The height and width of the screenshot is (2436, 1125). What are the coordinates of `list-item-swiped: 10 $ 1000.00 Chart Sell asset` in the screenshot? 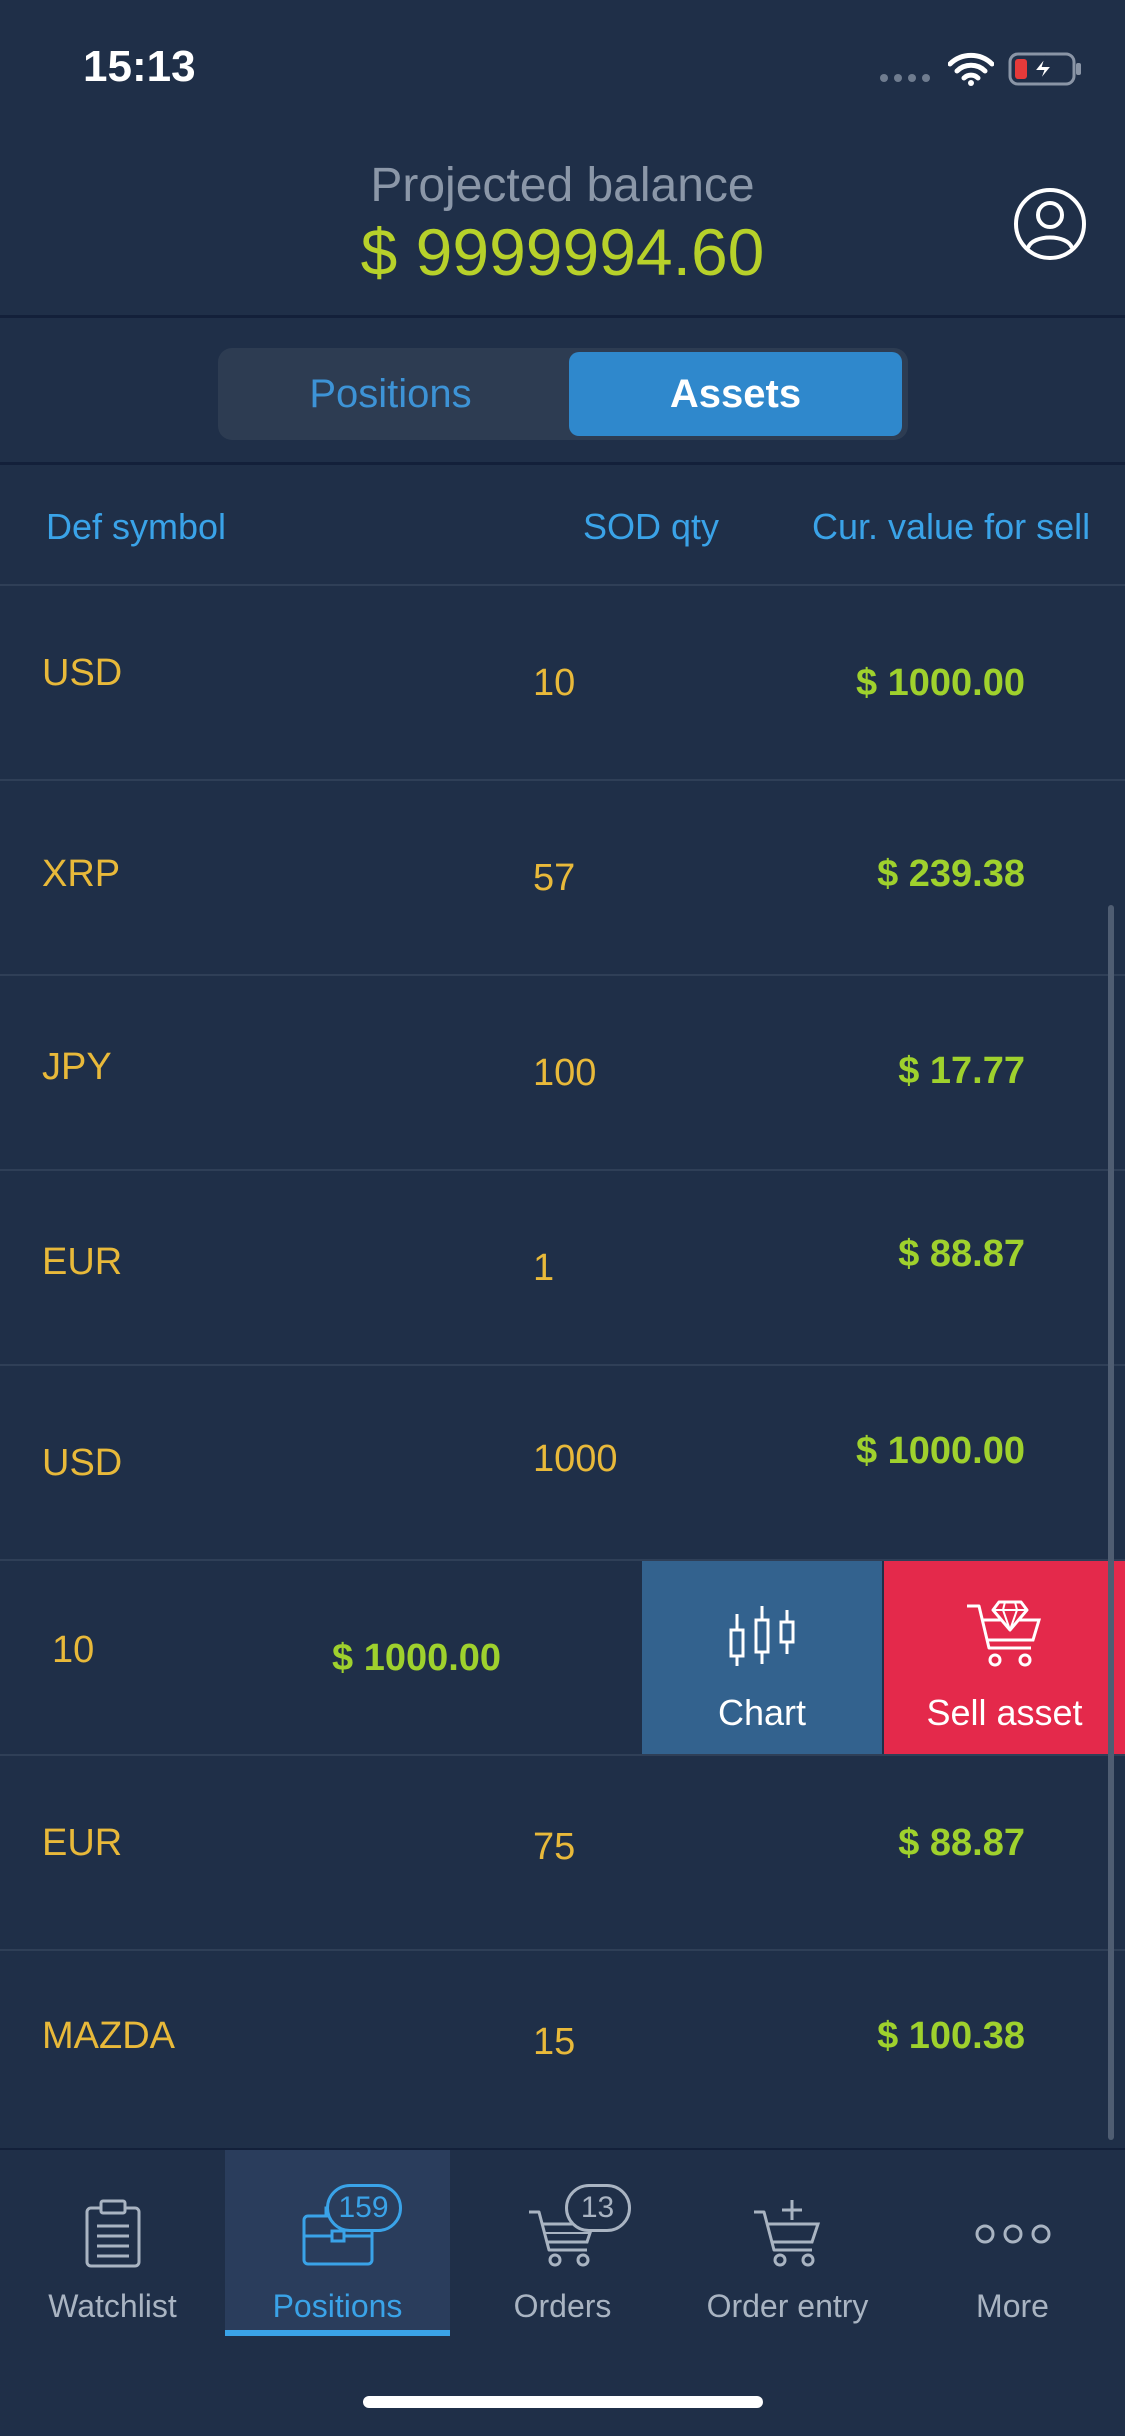 It's located at (562, 1658).